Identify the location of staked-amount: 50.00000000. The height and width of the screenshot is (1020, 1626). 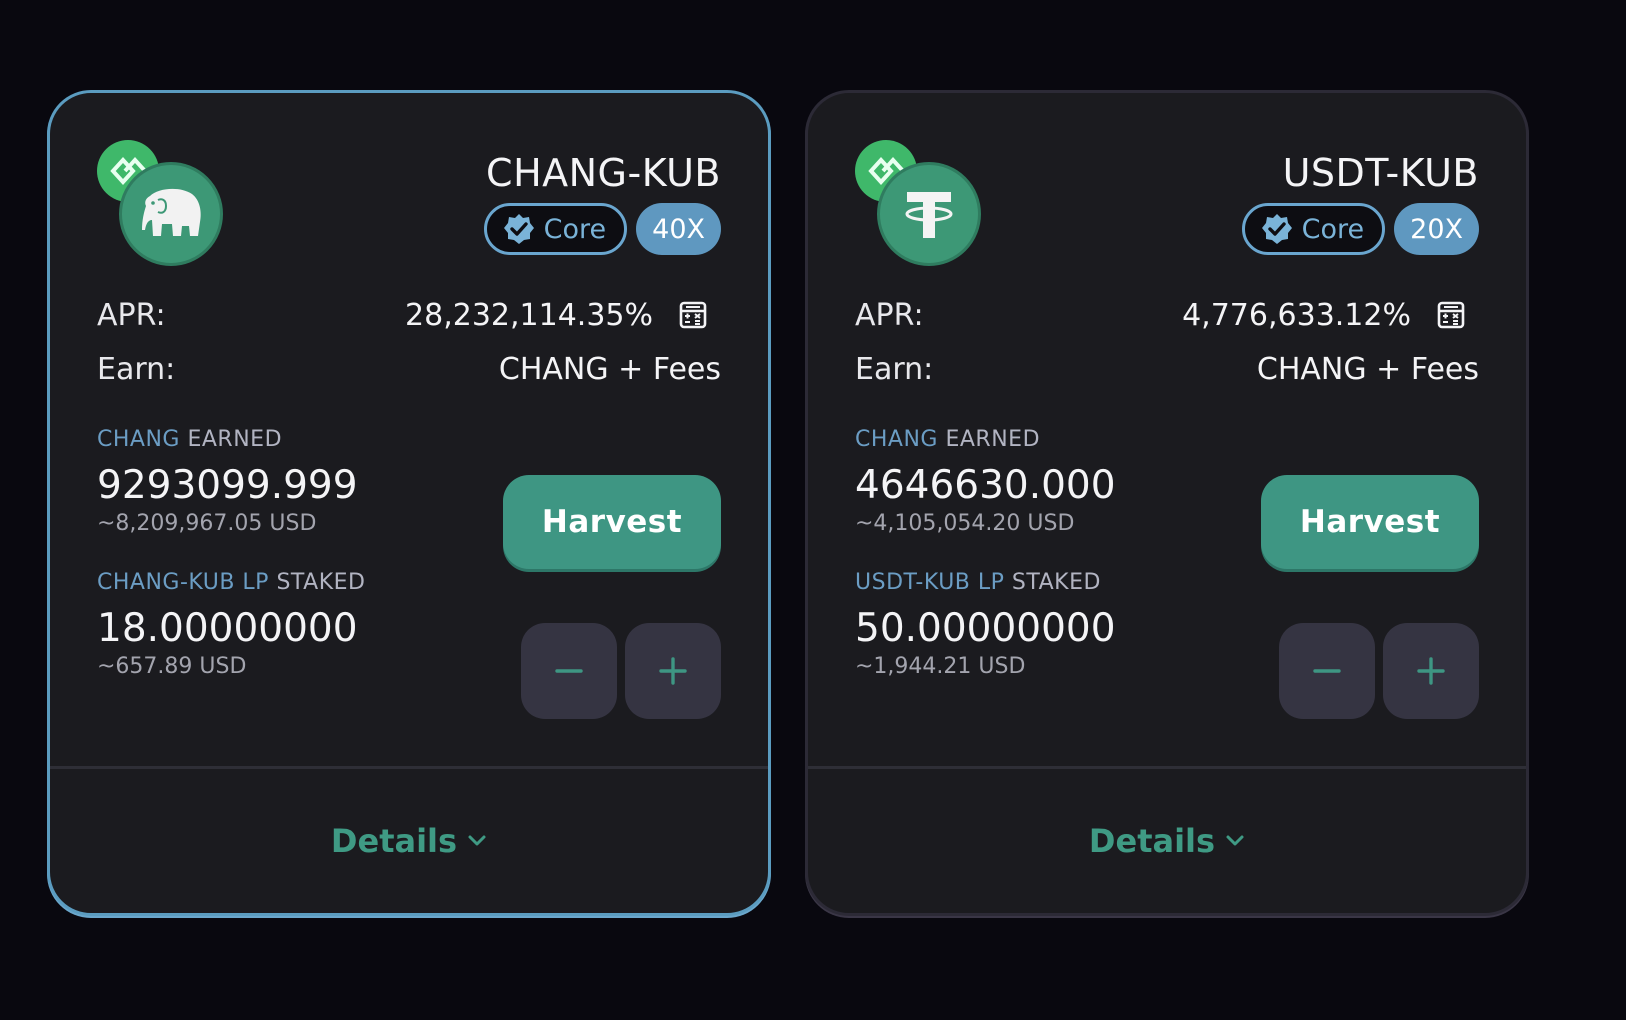
(985, 628).